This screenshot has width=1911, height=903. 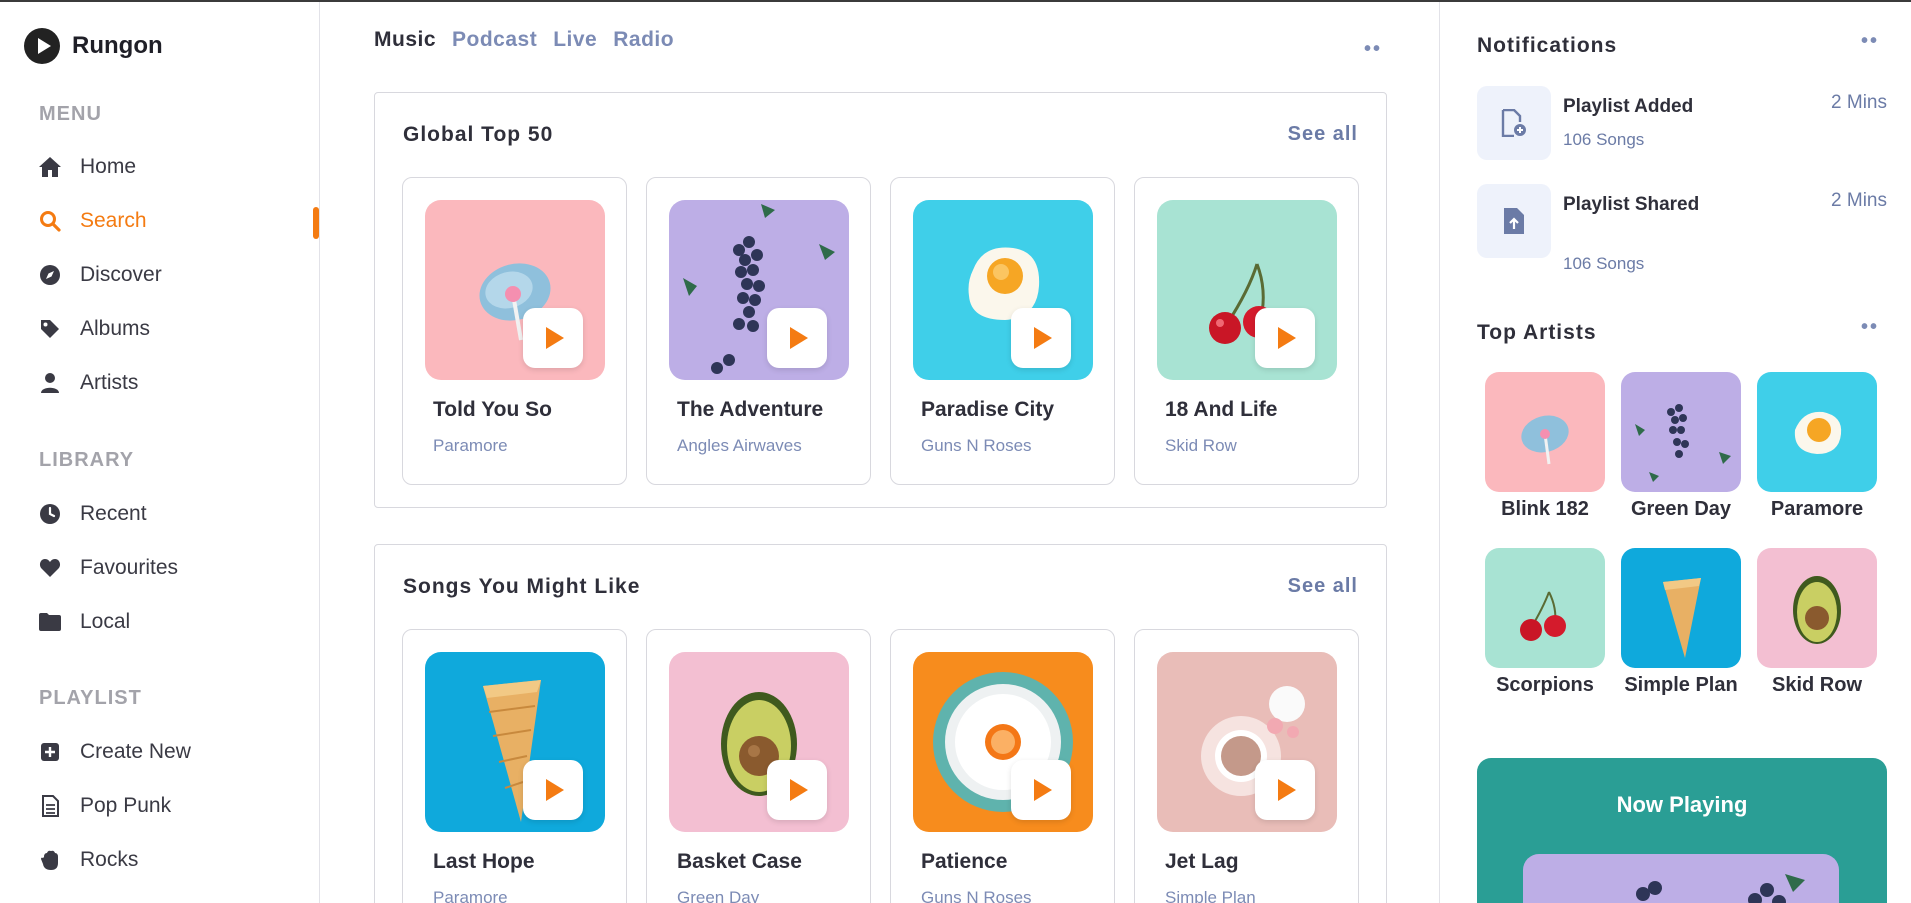 What do you see at coordinates (1537, 332) in the screenshot?
I see `top-artists-title: Top Artists` at bounding box center [1537, 332].